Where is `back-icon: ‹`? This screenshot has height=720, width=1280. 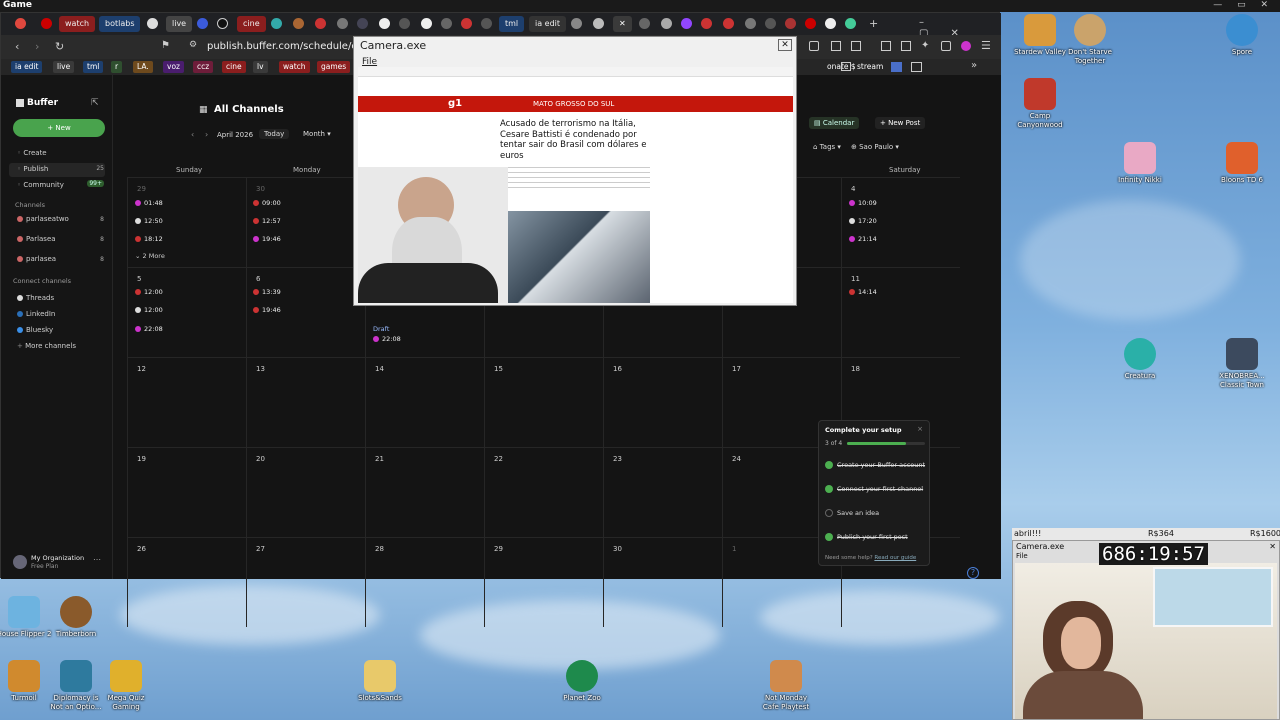 back-icon: ‹ is located at coordinates (17, 46).